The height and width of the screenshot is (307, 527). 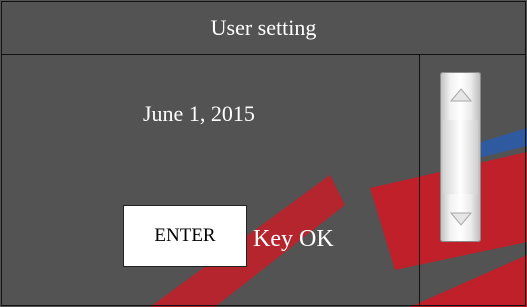 What do you see at coordinates (419, 180) in the screenshot?
I see `column-divider` at bounding box center [419, 180].